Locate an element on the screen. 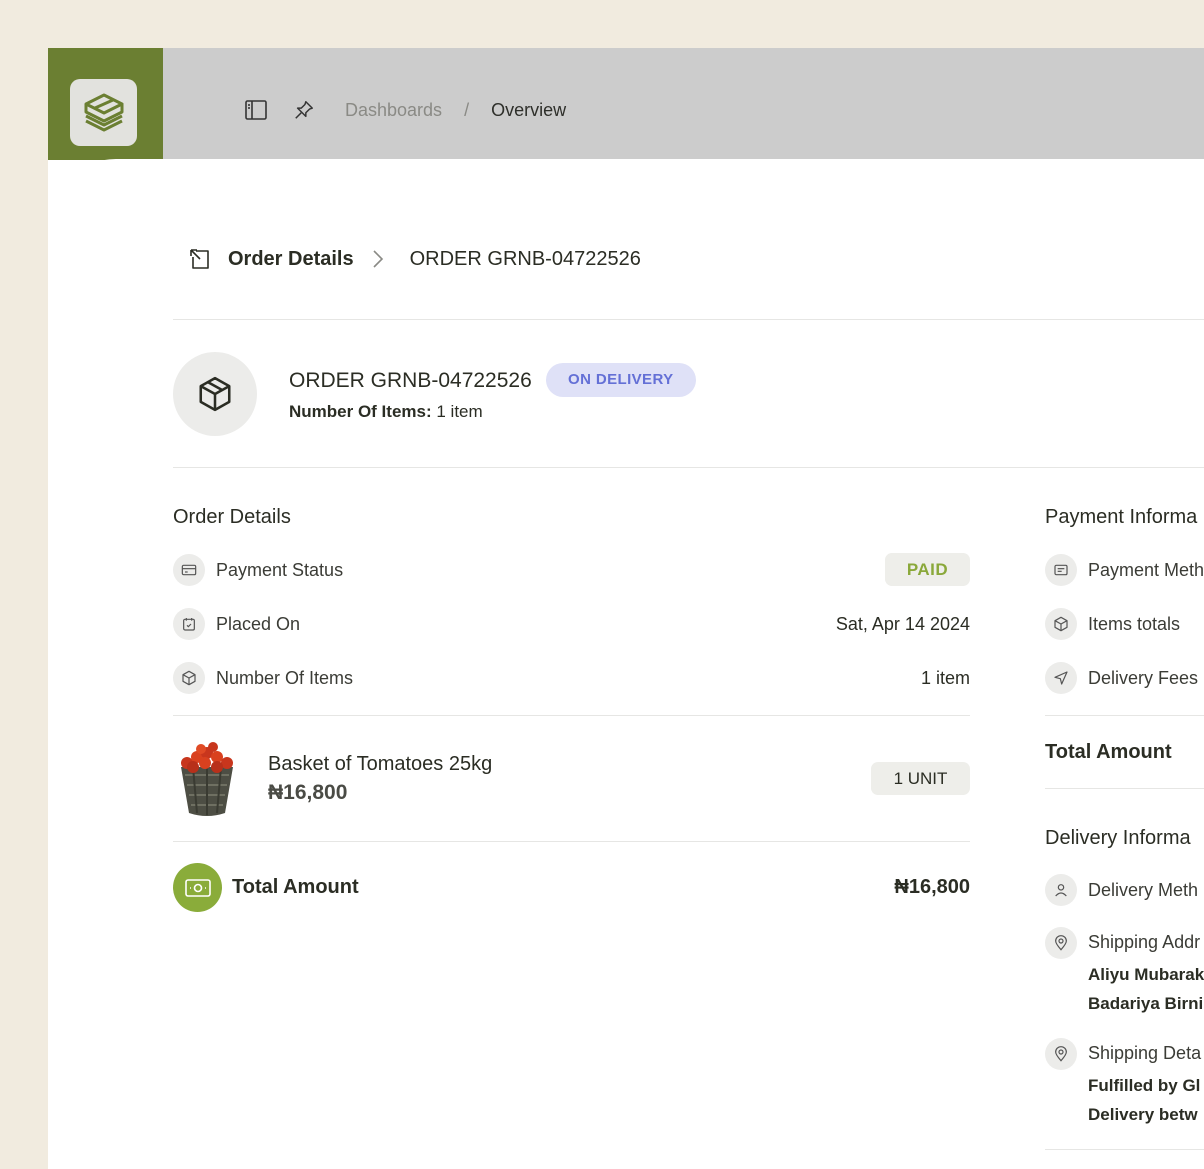  total-amount-value: ₦16,800 is located at coordinates (932, 887).